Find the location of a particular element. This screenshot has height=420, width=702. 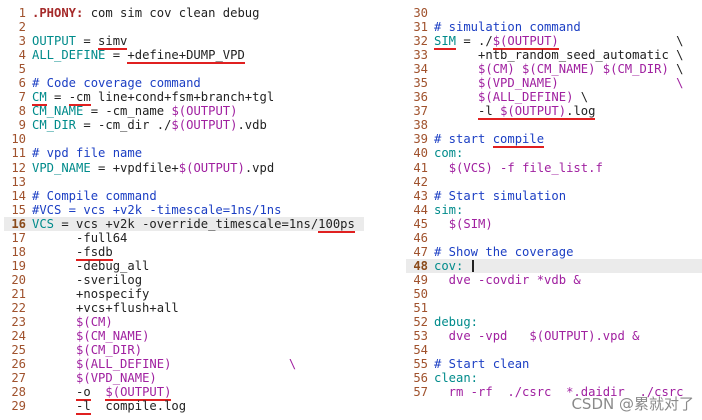

code-line: 18 -fsdb is located at coordinates (184, 252).